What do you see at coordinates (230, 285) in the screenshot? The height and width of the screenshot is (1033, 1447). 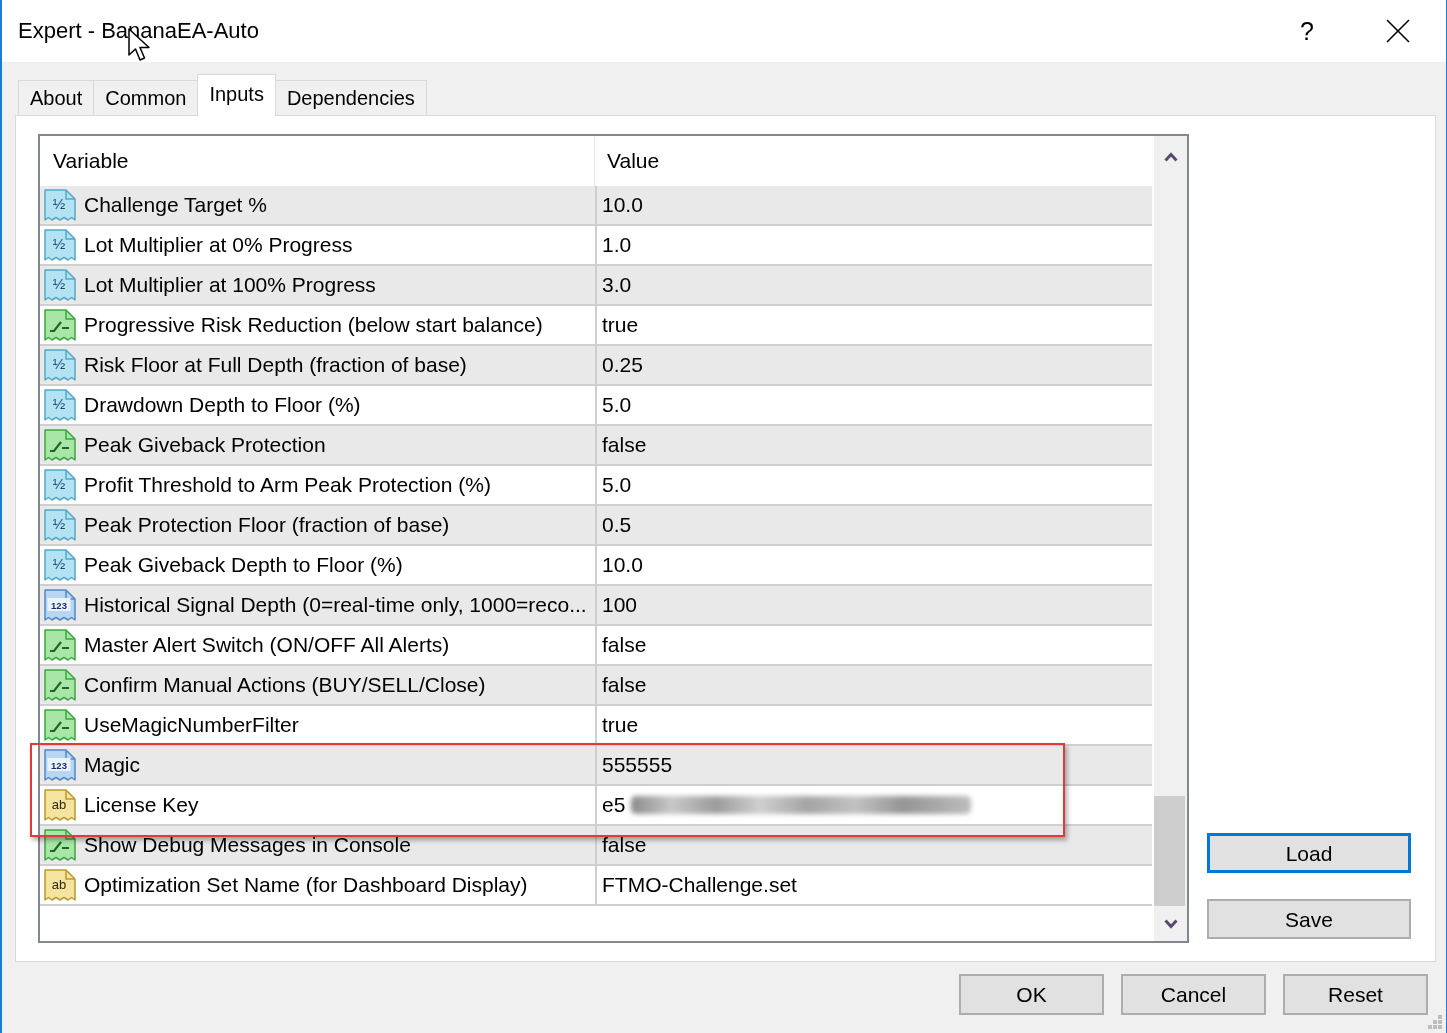 I see `parameter-name: Lot Multiplier at 100% Progress` at bounding box center [230, 285].